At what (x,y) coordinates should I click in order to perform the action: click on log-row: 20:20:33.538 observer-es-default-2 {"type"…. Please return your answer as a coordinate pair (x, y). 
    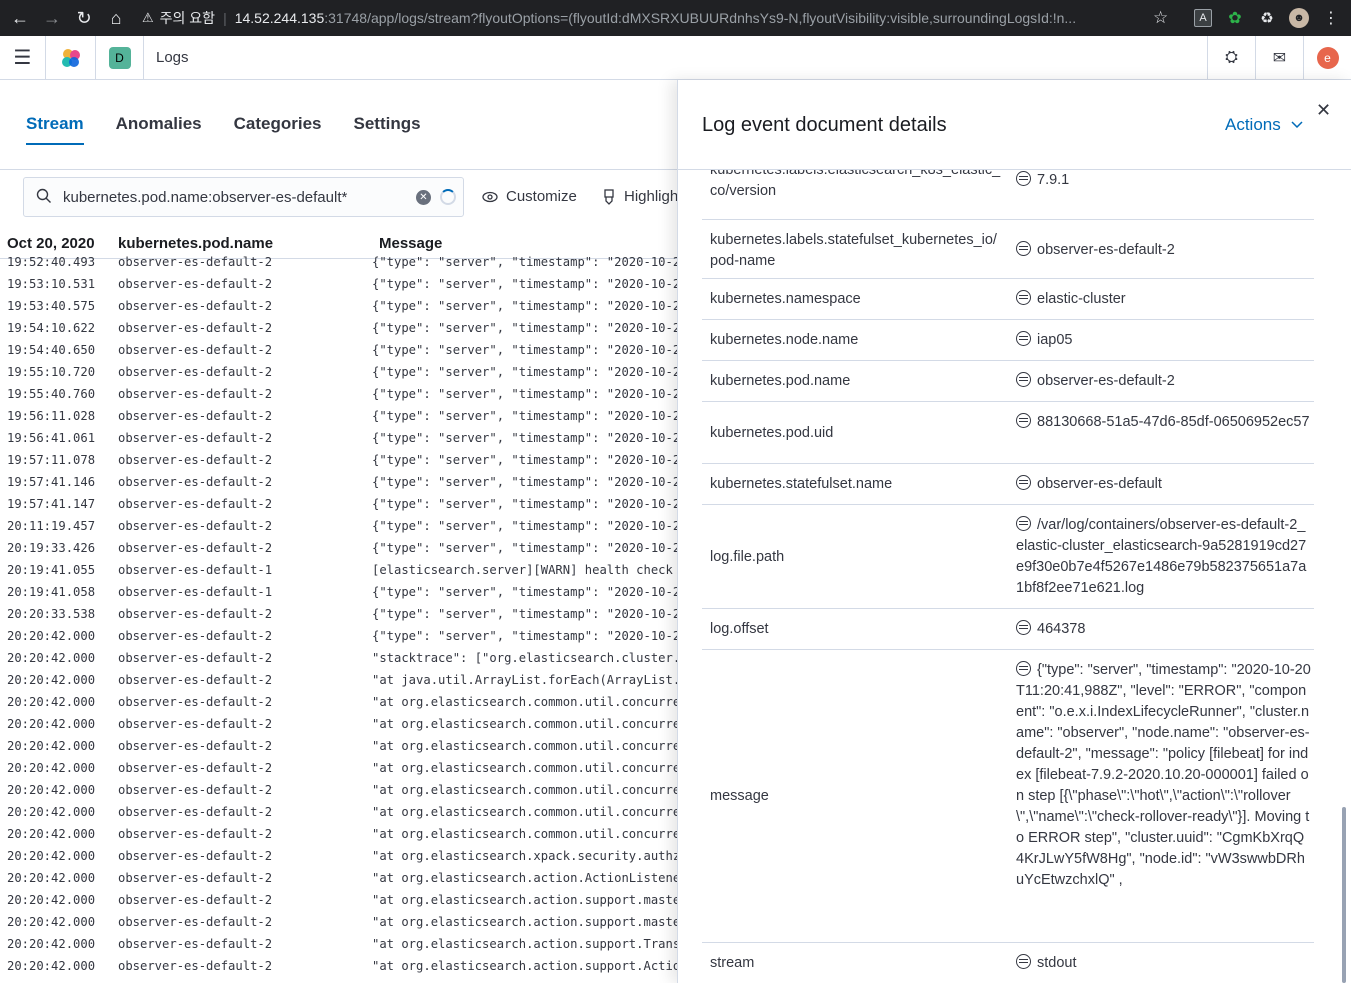
    Looking at the image, I should click on (339, 614).